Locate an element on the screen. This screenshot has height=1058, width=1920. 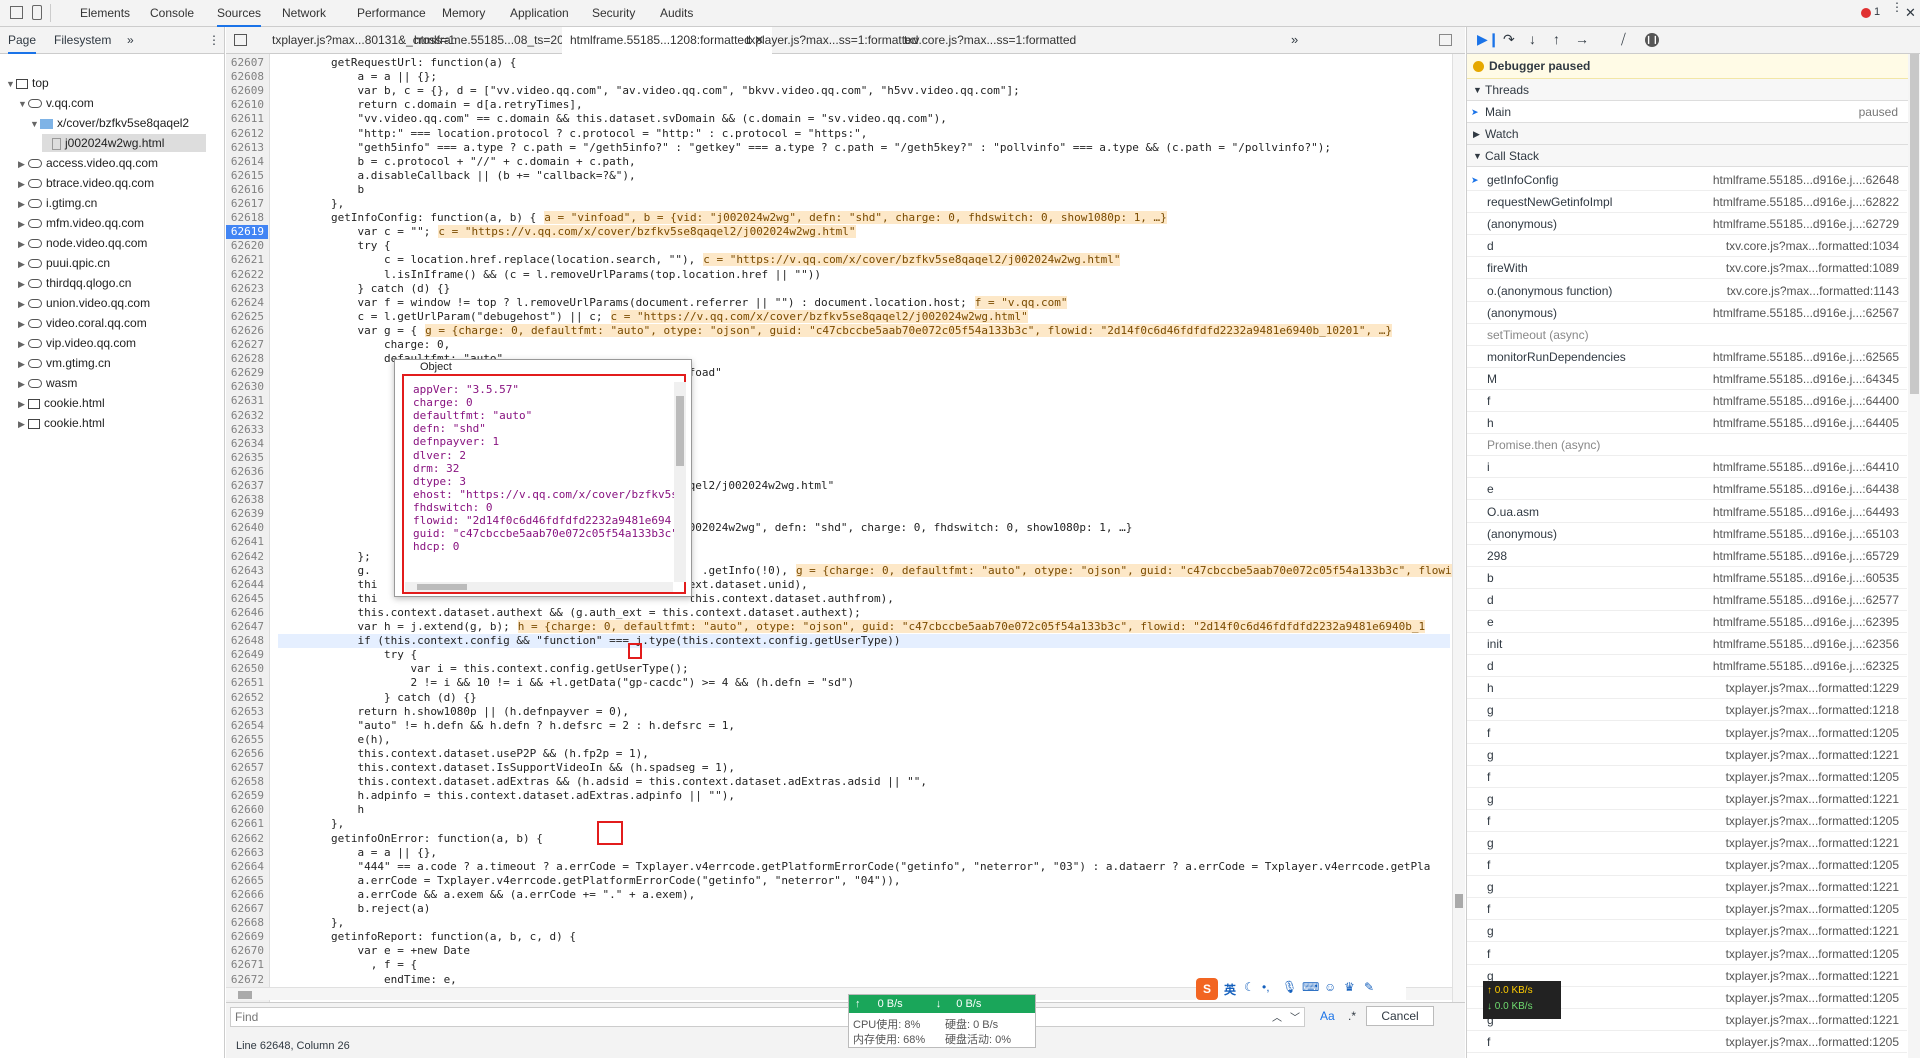
line-number: 62607 is located at coordinates (247, 63).